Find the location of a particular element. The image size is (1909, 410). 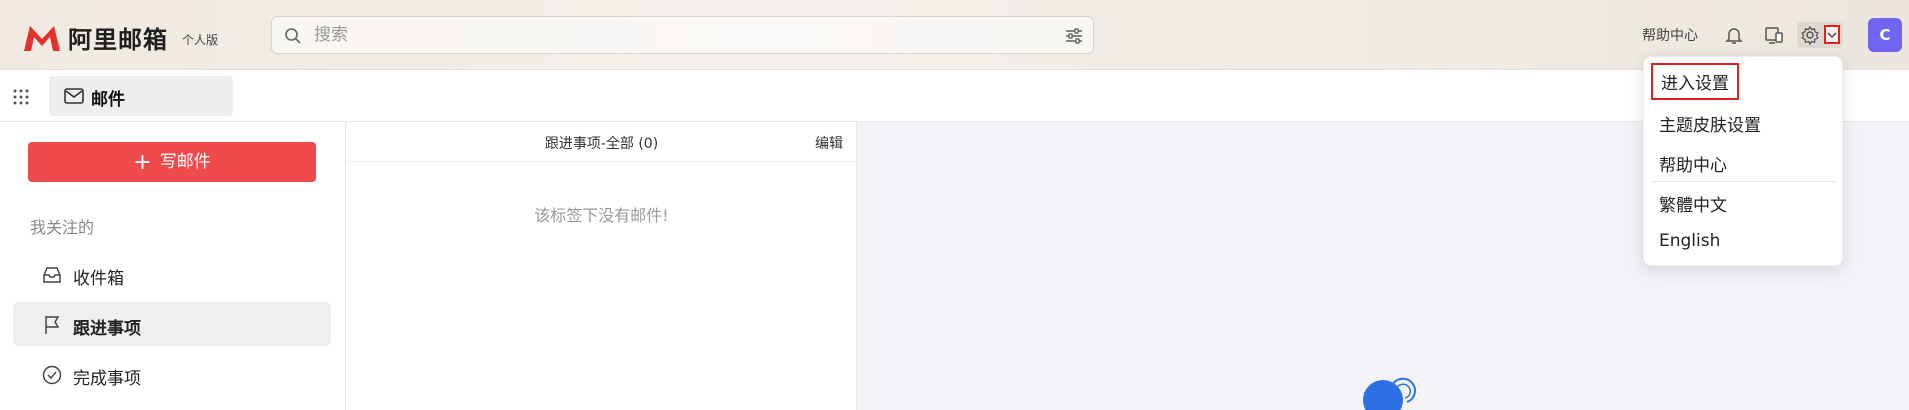

mail-icon is located at coordinates (74, 96).